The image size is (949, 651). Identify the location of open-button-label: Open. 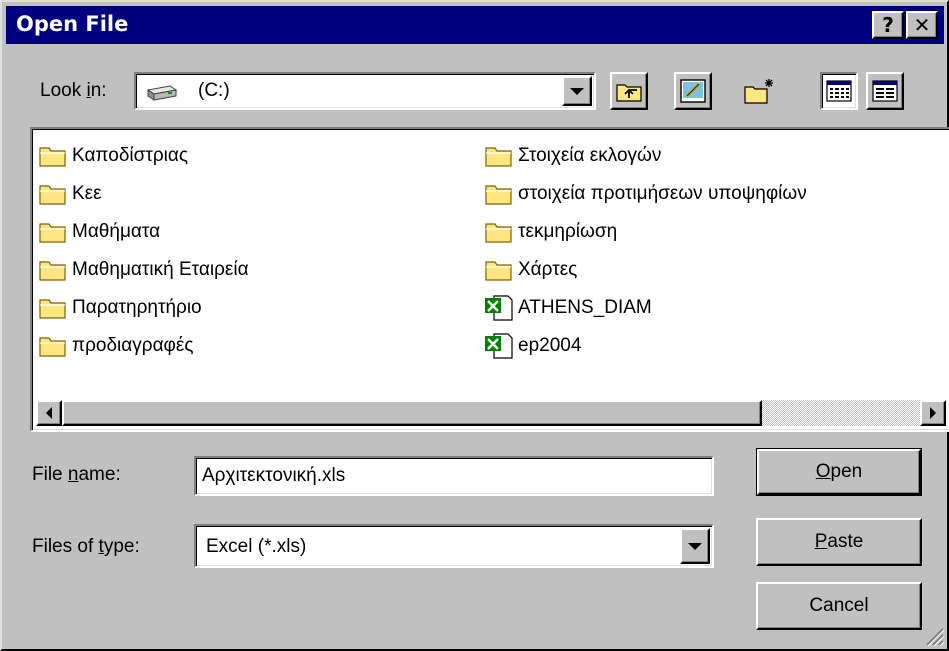
(839, 471).